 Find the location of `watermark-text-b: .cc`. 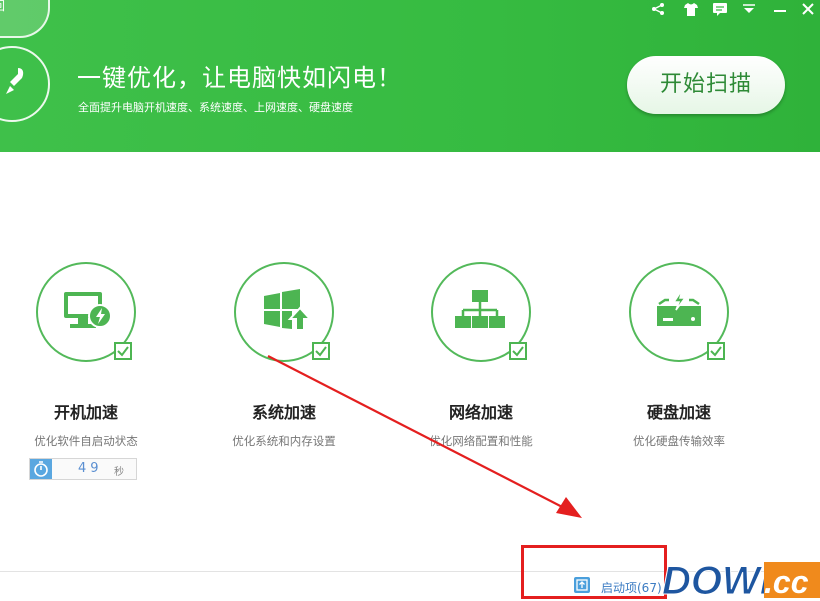

watermark-text-b: .cc is located at coordinates (786, 582).